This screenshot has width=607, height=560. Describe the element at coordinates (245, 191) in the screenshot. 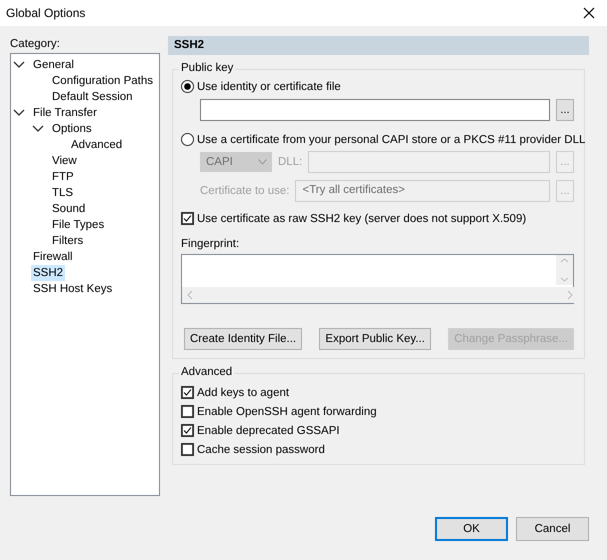

I see `certificate-label: Certificate to use:` at that location.